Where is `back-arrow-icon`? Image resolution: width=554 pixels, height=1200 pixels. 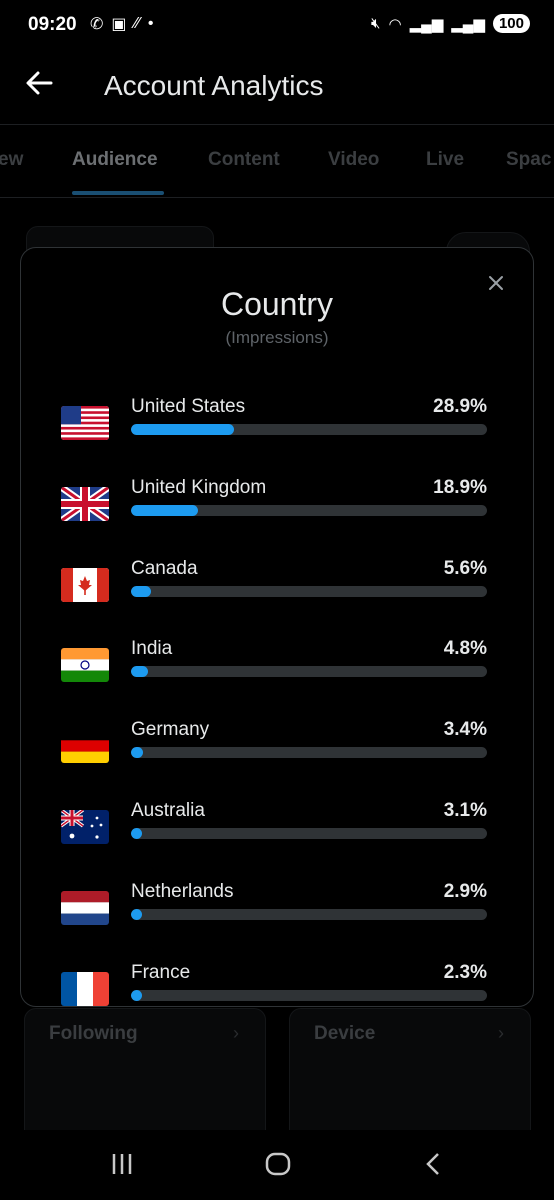 back-arrow-icon is located at coordinates (41, 85).